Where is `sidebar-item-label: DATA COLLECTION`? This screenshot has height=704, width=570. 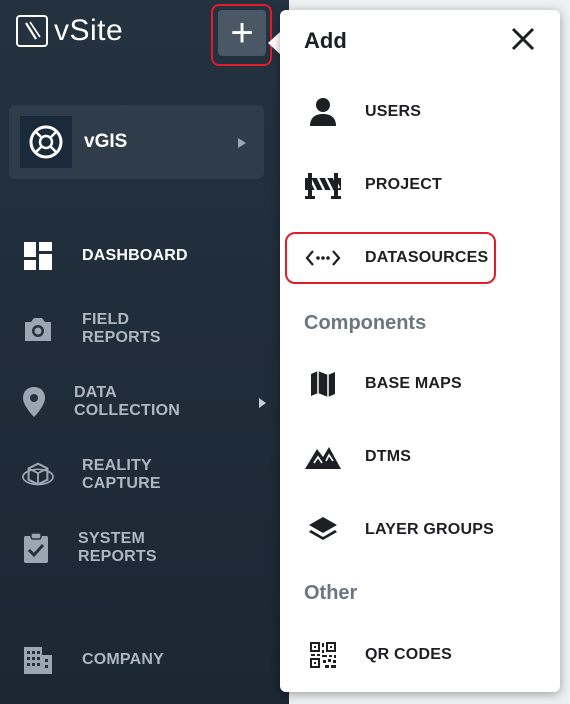
sidebar-item-label: DATA COLLECTION is located at coordinates (127, 401).